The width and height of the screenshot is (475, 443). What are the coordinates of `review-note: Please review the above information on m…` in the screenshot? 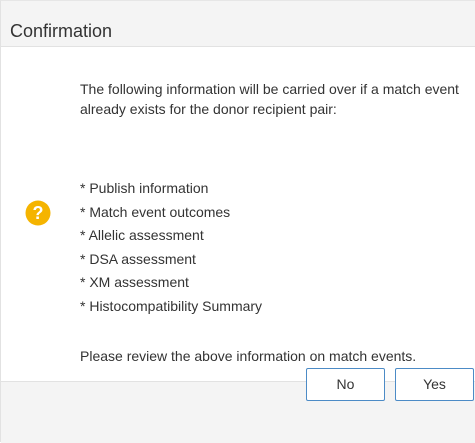 It's located at (248, 356).